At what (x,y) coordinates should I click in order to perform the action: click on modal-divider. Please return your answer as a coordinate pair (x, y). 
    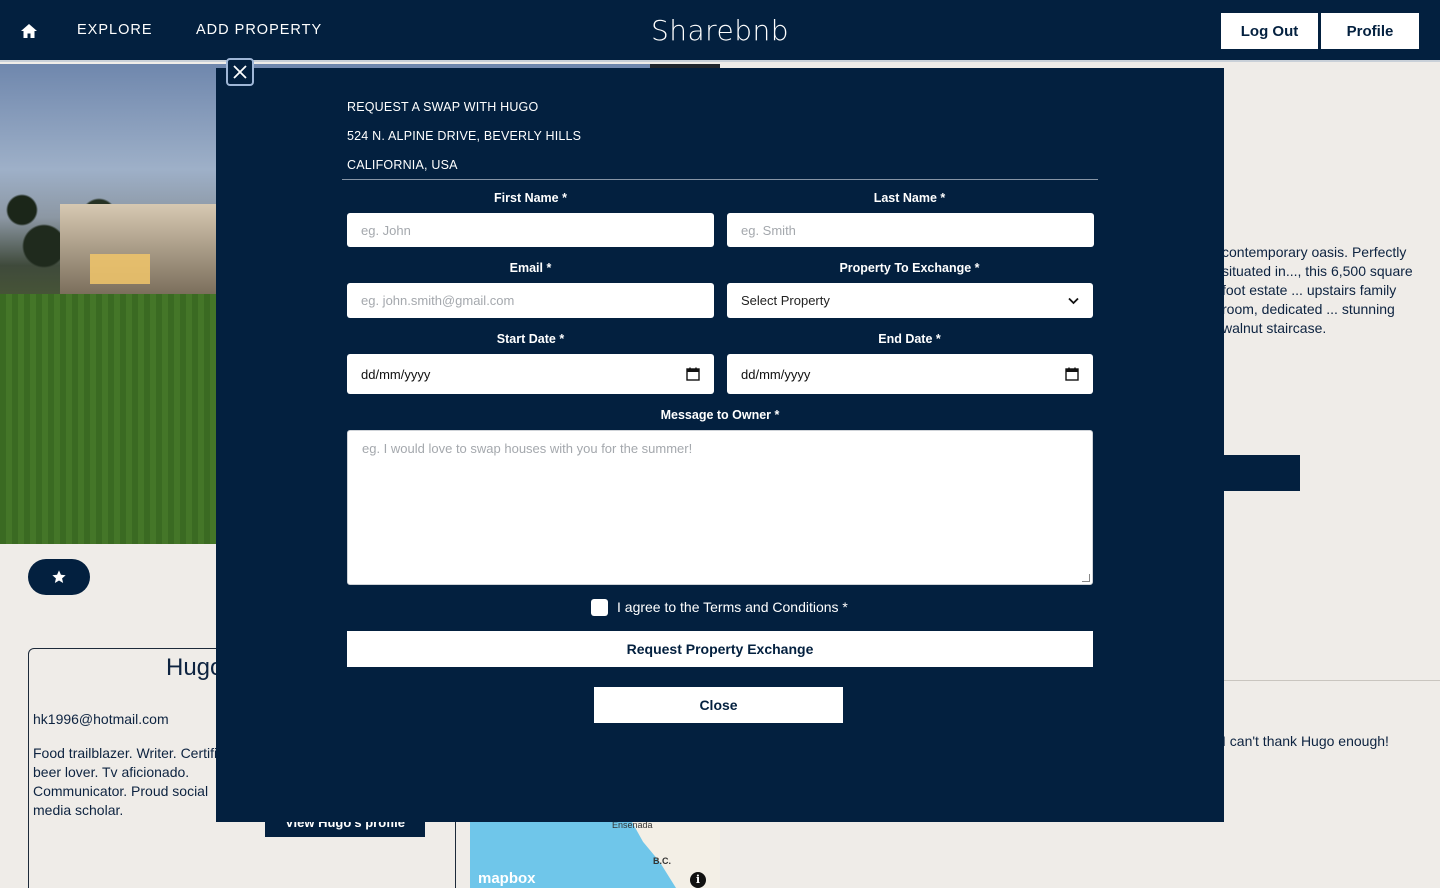
    Looking at the image, I should click on (720, 179).